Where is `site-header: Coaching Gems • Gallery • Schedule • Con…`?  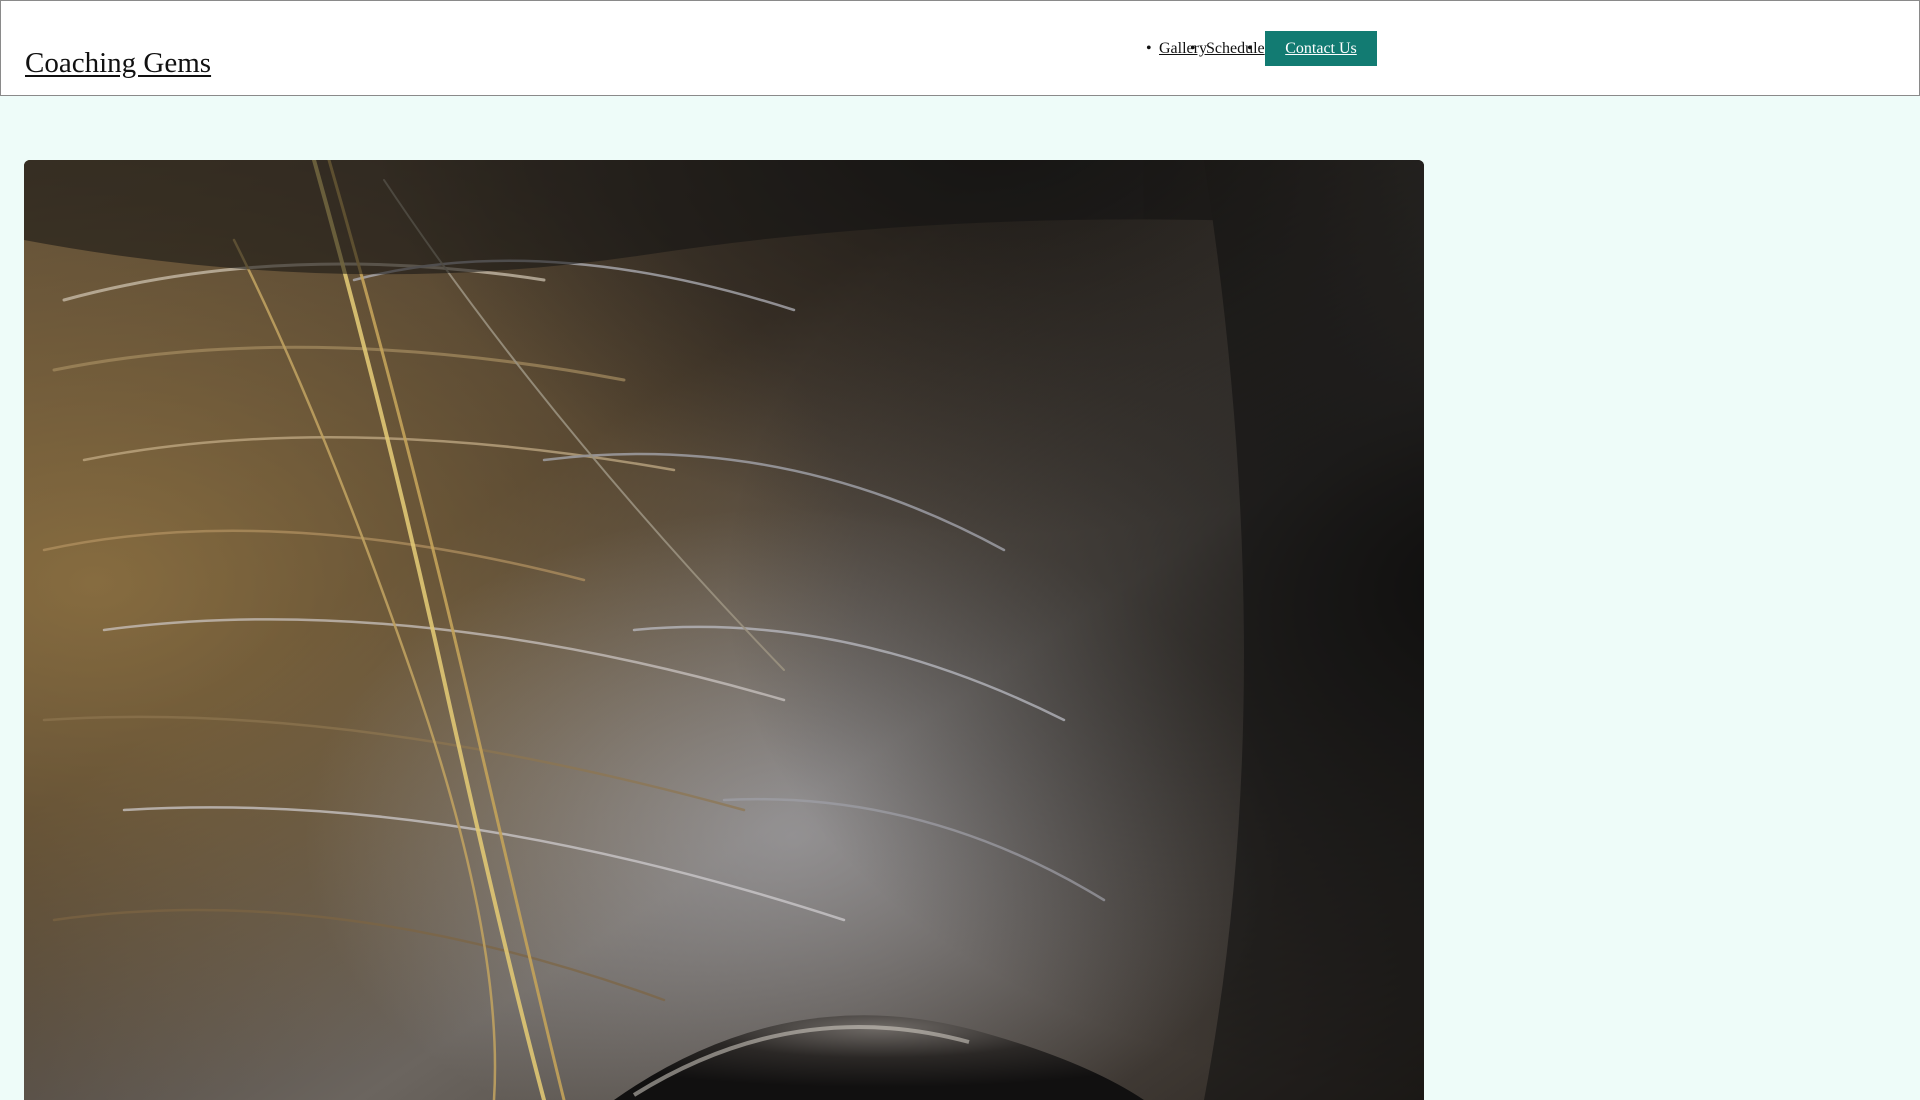
site-header: Coaching Gems • Gallery • Schedule • Con… is located at coordinates (960, 48).